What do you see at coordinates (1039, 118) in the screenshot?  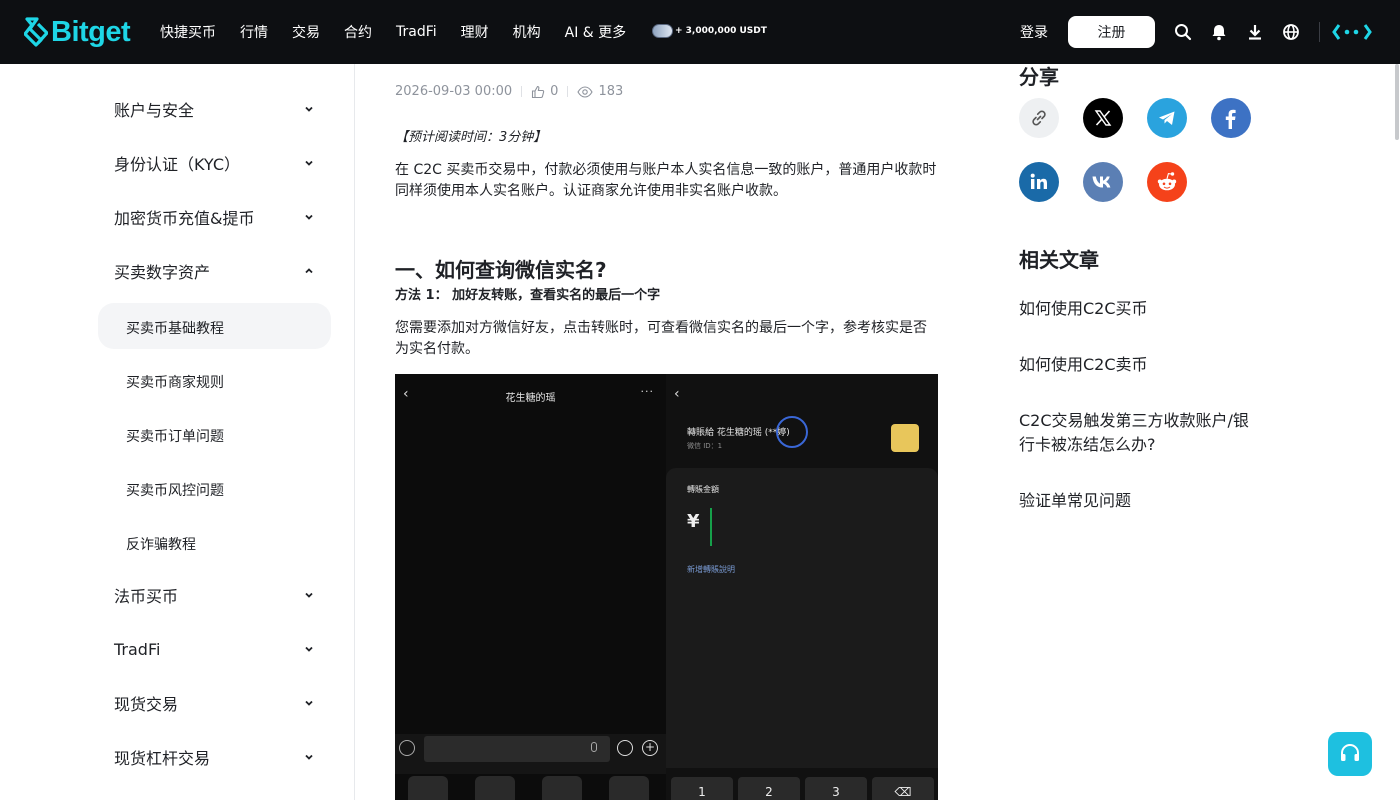 I see `share-copy-link-button` at bounding box center [1039, 118].